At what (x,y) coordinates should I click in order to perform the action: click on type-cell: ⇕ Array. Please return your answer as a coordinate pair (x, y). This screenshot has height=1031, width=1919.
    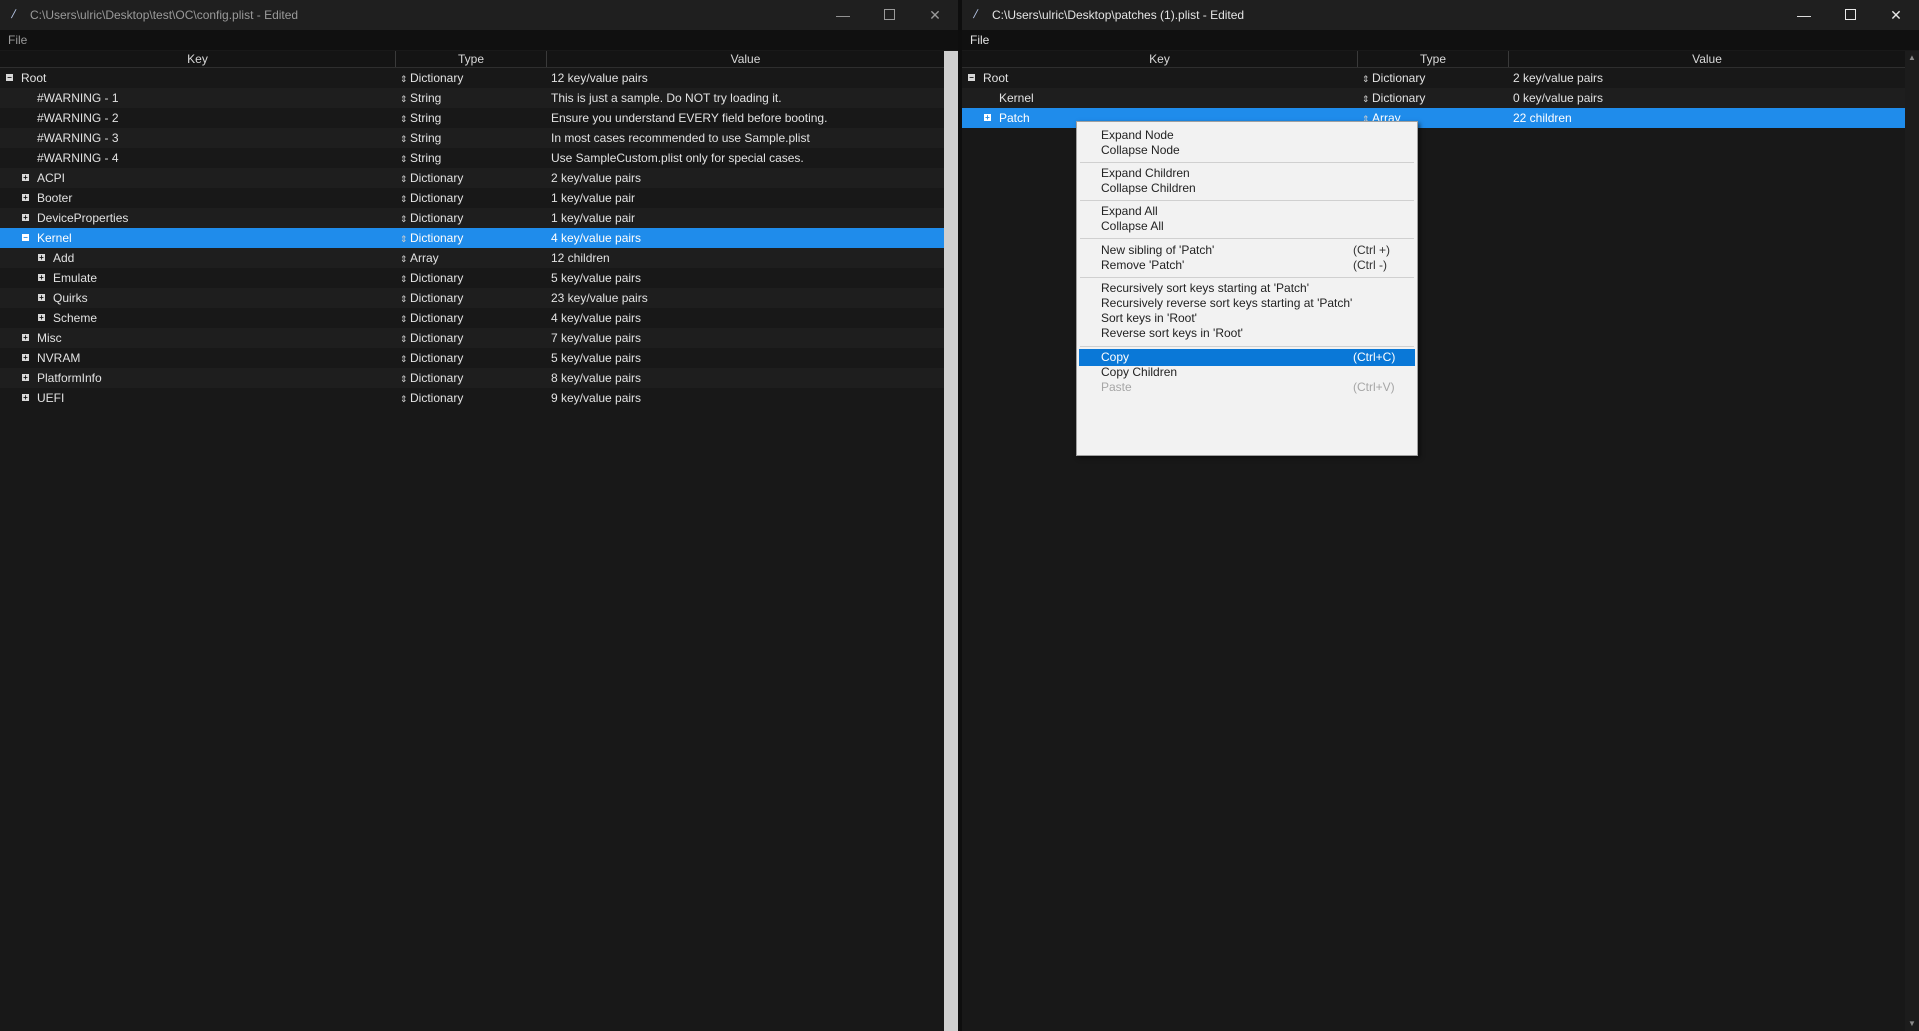
    Looking at the image, I should click on (472, 258).